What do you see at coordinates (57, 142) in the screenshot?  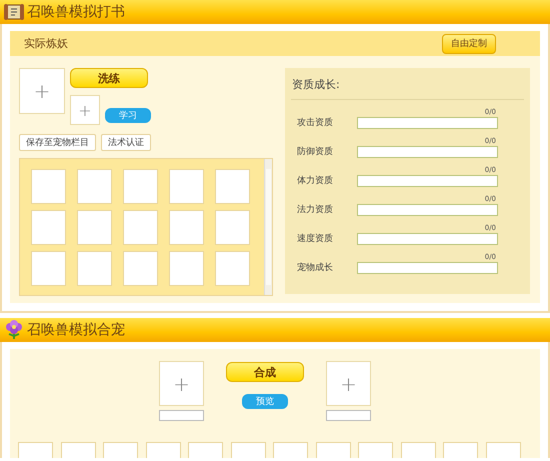 I see `save-button: 保存至宠物栏目` at bounding box center [57, 142].